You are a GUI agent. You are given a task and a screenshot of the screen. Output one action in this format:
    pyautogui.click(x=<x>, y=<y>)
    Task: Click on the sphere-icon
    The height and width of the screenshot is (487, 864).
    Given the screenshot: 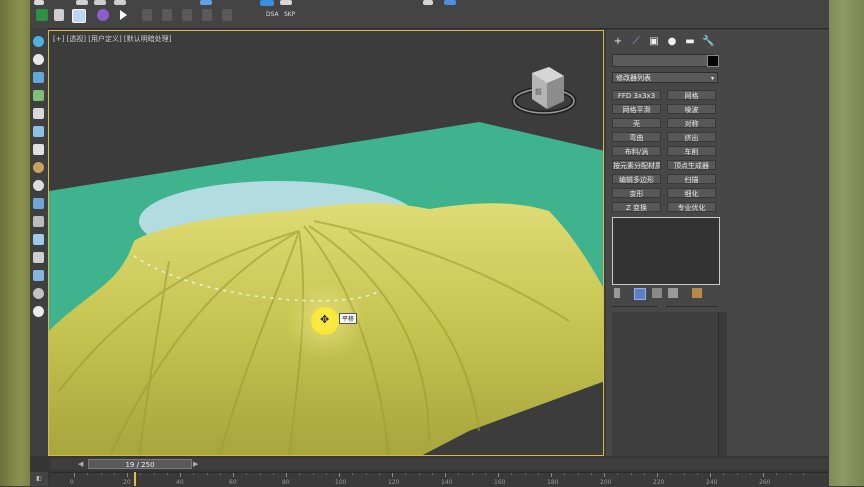 What is the action you would take?
    pyautogui.click(x=38, y=167)
    